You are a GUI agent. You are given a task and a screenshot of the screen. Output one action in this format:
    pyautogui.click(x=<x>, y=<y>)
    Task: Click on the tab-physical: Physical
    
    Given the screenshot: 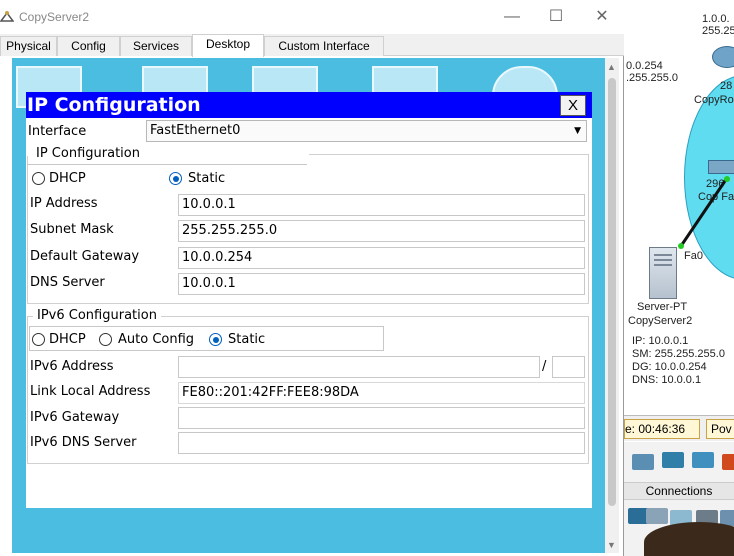 What is the action you would take?
    pyautogui.click(x=28, y=46)
    